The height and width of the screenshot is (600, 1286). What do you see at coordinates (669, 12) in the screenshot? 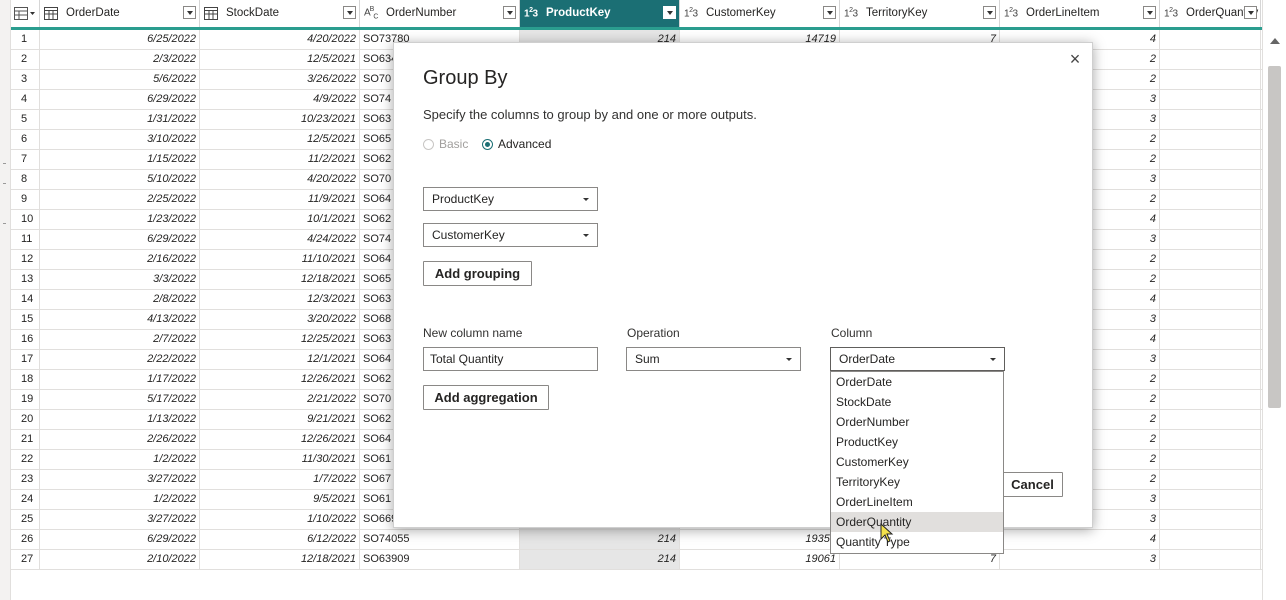
I see `sort-ascending-icon` at bounding box center [669, 12].